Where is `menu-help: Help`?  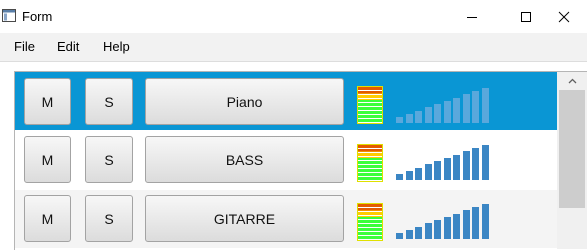
menu-help: Help is located at coordinates (116, 46).